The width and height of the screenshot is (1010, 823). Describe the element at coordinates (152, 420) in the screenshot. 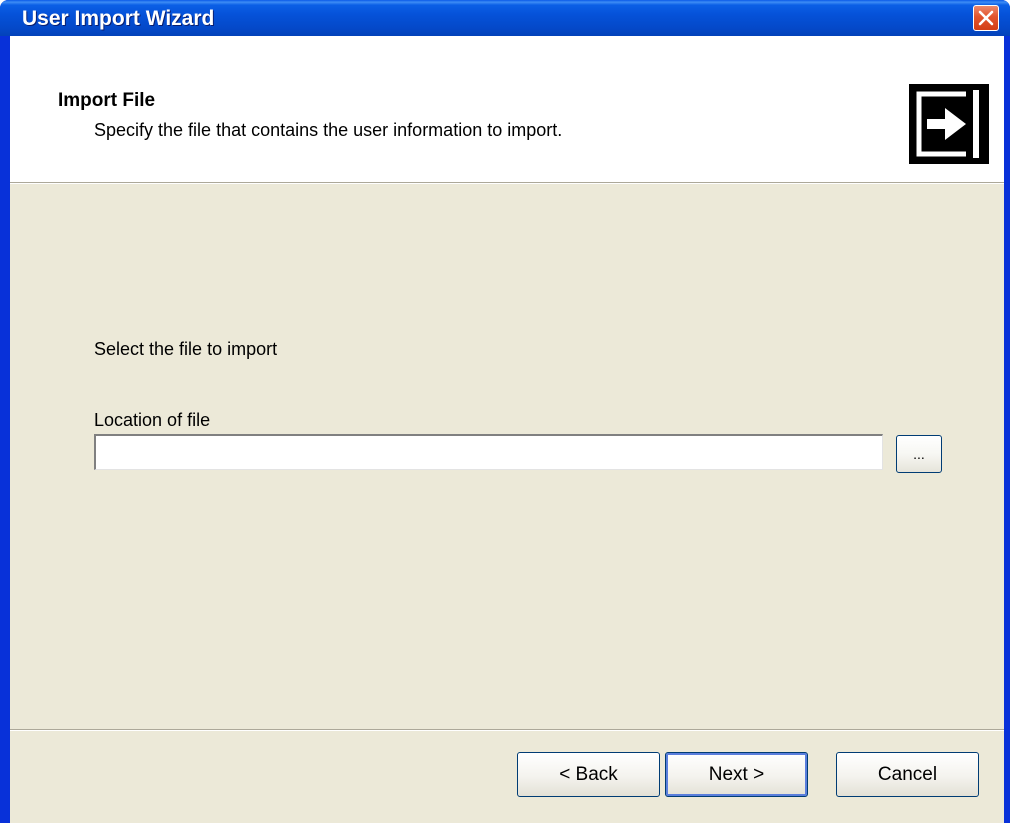

I see `location-label: Location of file` at that location.